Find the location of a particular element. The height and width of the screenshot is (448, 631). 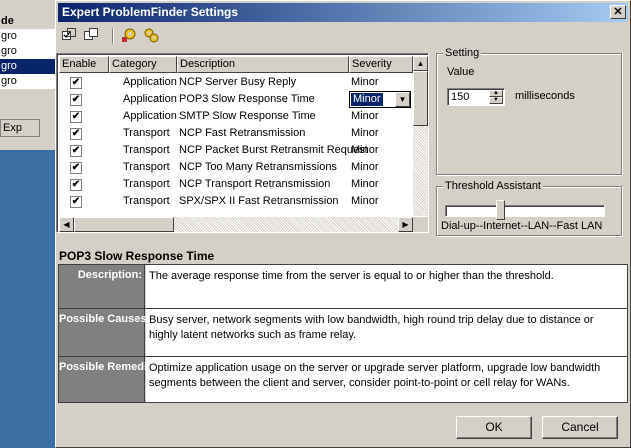

row-description: NCP Server Busy Reply is located at coordinates (238, 82).